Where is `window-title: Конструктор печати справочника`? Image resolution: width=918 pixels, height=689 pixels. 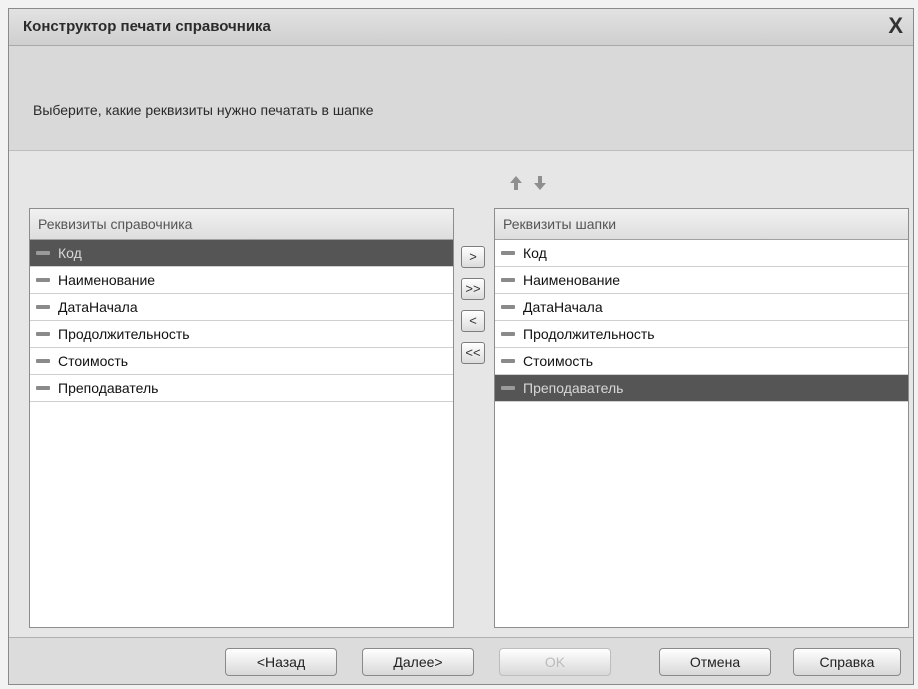
window-title: Конструктор печати справочника is located at coordinates (147, 26).